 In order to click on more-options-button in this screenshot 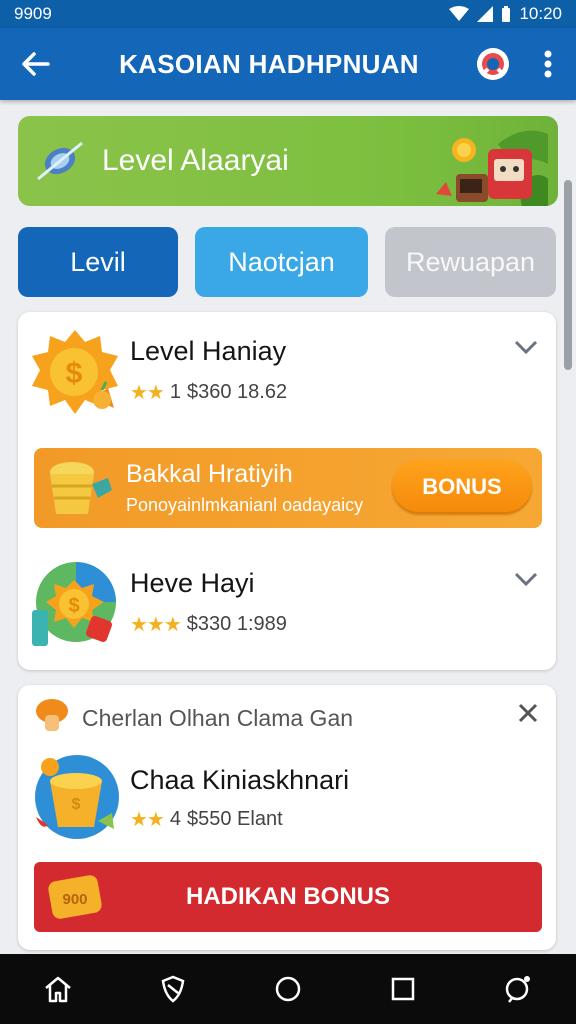, I will do `click(548, 64)`.